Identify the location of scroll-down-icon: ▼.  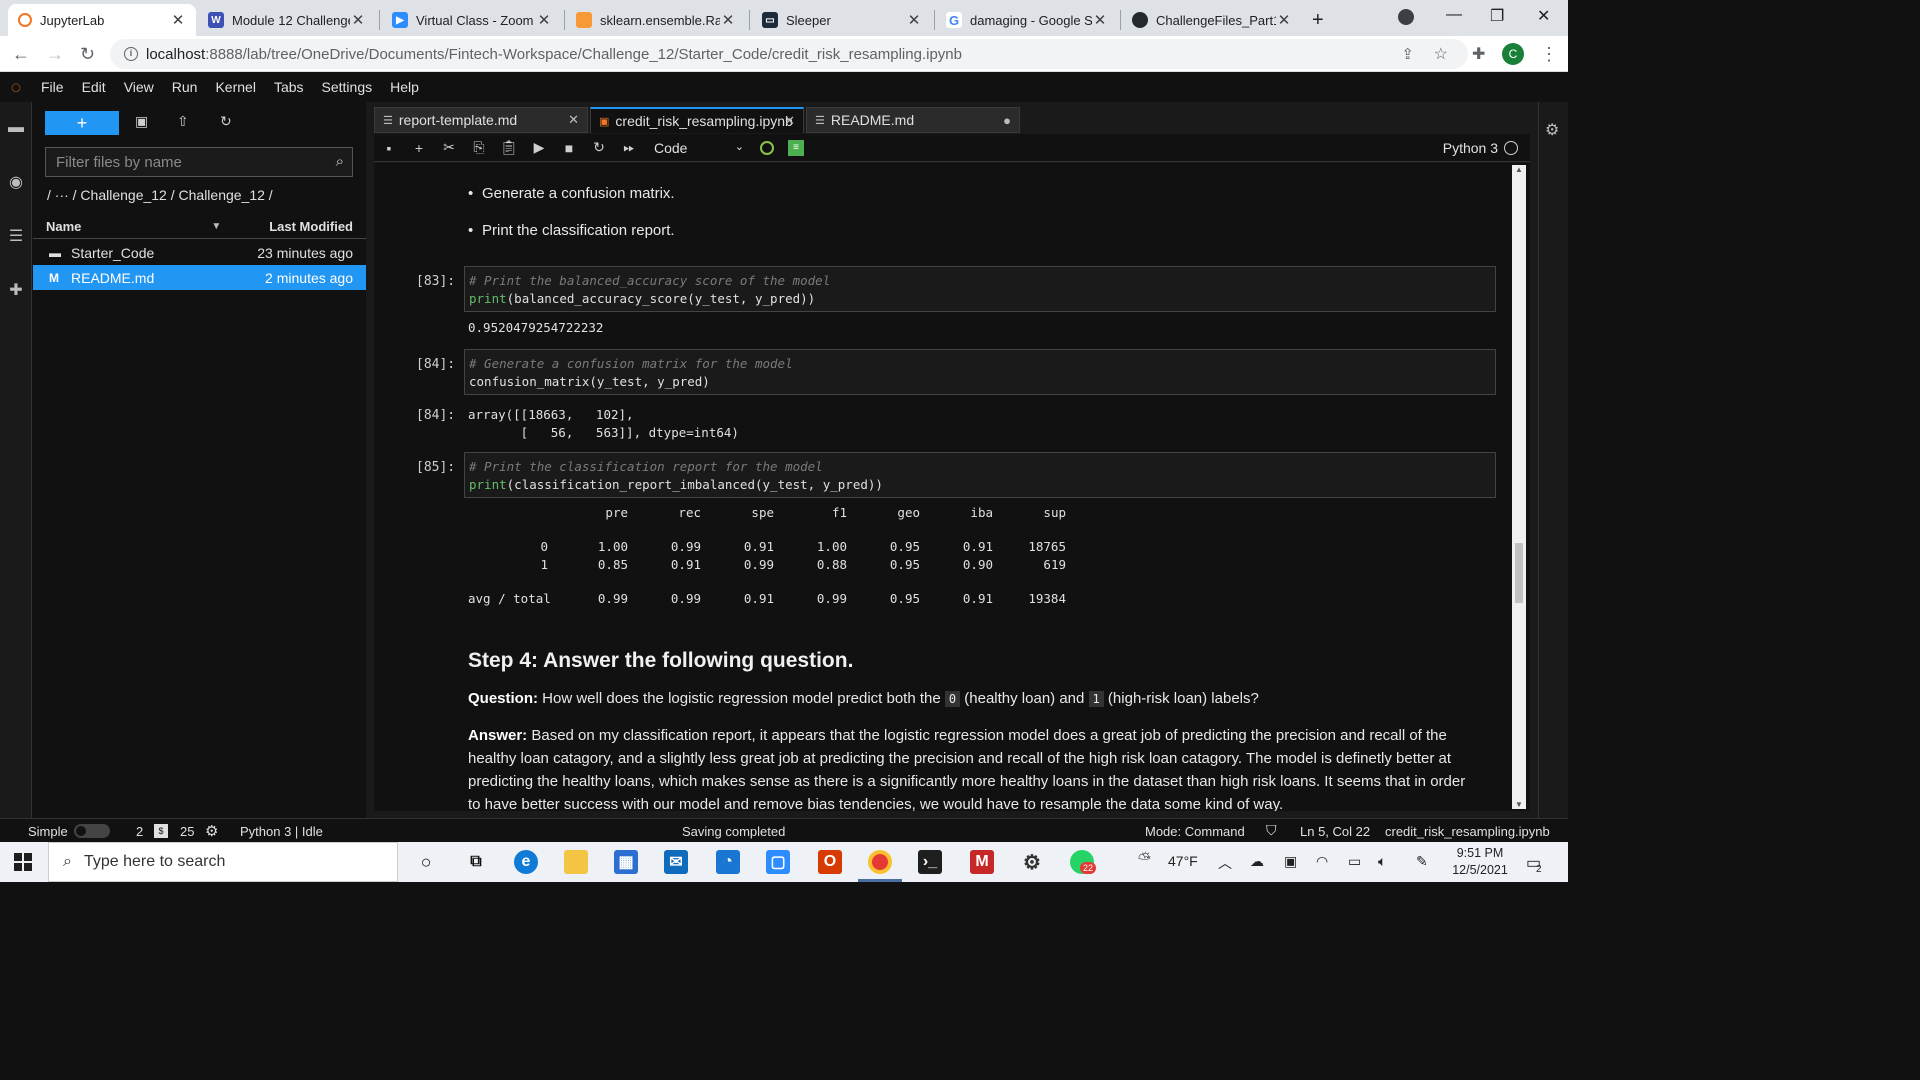
(1519, 804).